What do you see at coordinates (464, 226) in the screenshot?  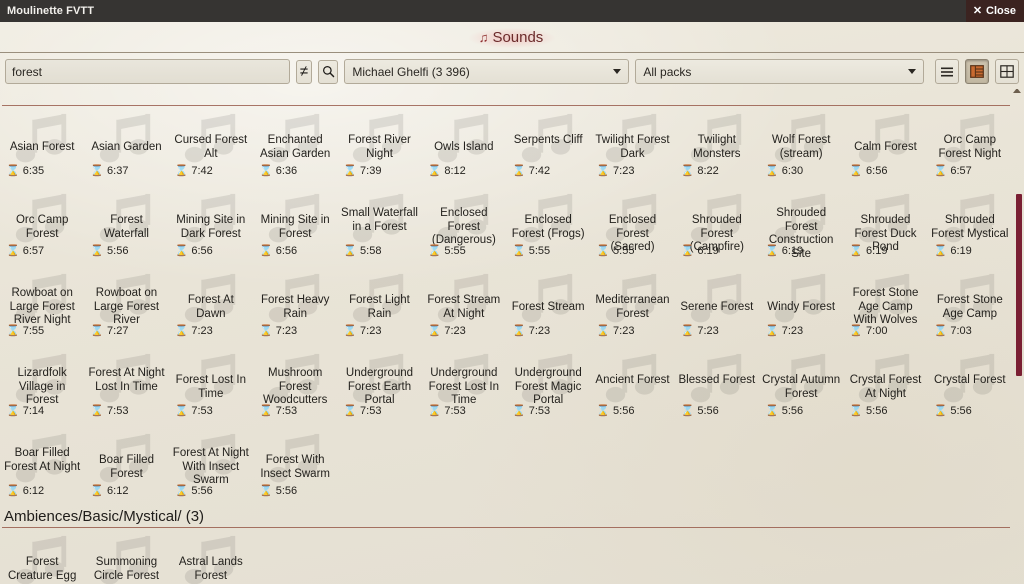 I see `sound-item: Enclosed Forest (Dangerous) ⌛ 5:55` at bounding box center [464, 226].